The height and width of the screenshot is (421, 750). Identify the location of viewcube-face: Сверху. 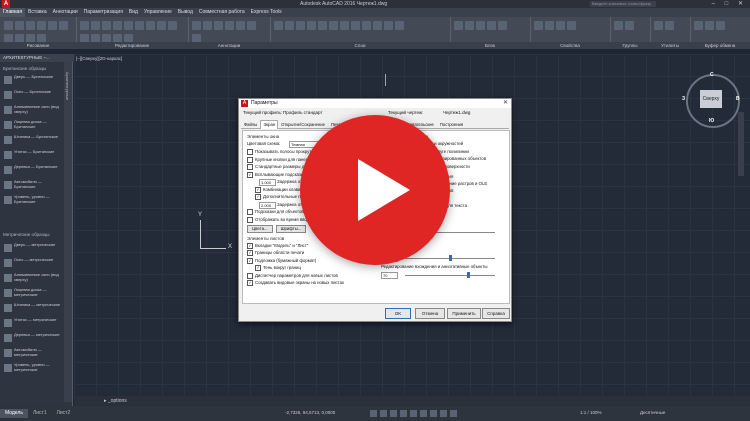
(711, 99).